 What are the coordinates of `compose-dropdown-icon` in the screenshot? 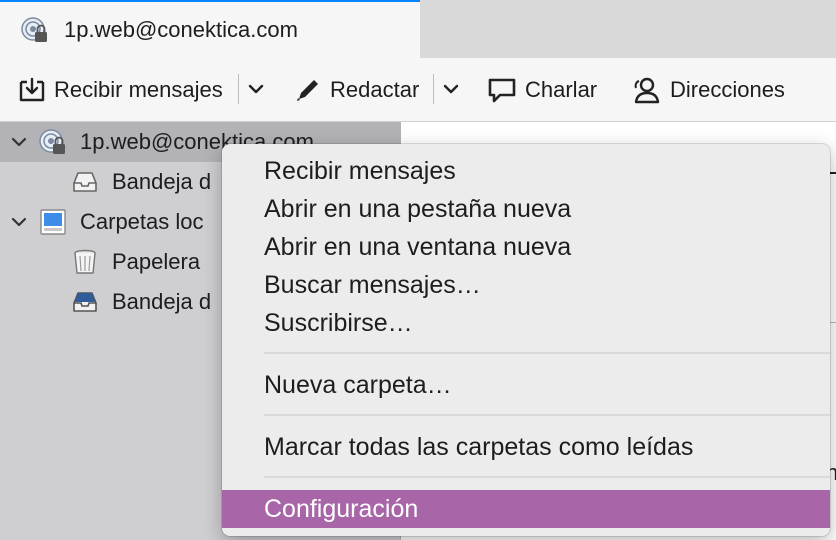 It's located at (451, 89).